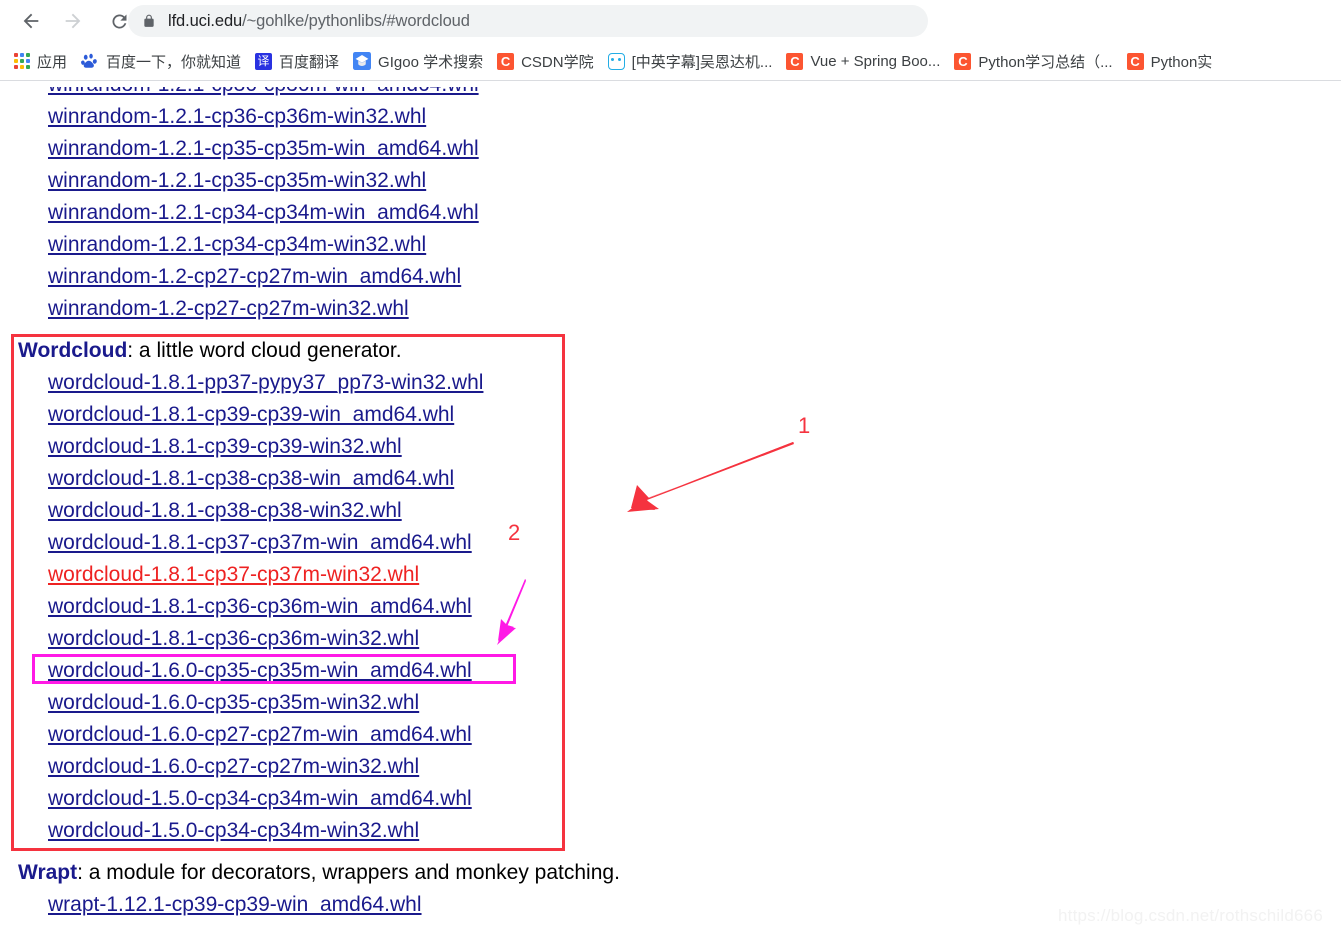 The width and height of the screenshot is (1341, 938). I want to click on wrapt-heading-name: Wrapt, so click(48, 872).